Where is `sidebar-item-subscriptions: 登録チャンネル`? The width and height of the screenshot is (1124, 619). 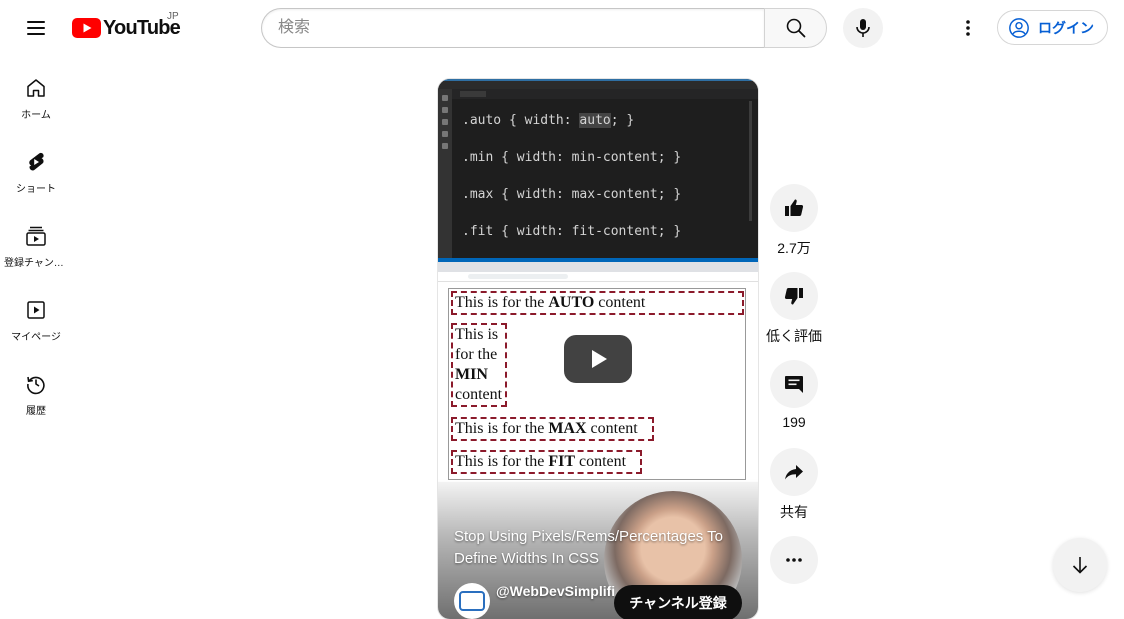
sidebar-item-subscriptions: 登録チャンネル is located at coordinates (36, 239).